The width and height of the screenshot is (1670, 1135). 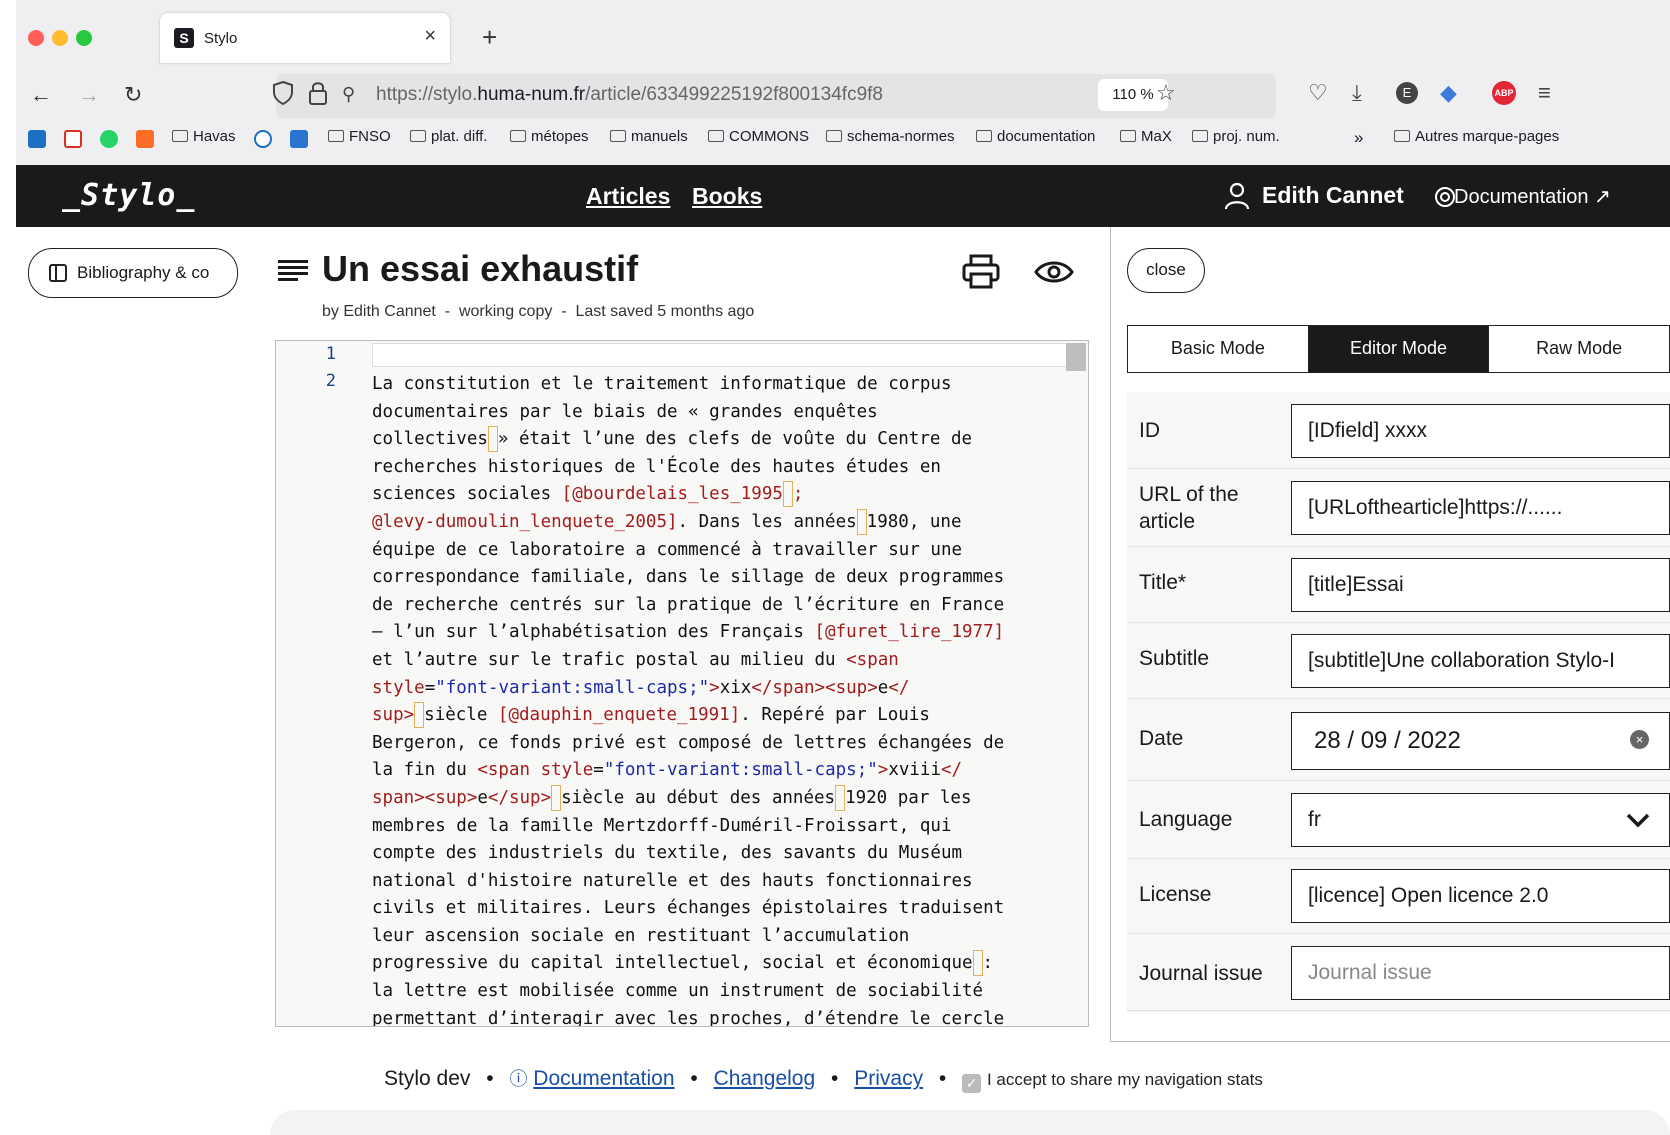 What do you see at coordinates (60, 38) in the screenshot?
I see `minimize-window-button` at bounding box center [60, 38].